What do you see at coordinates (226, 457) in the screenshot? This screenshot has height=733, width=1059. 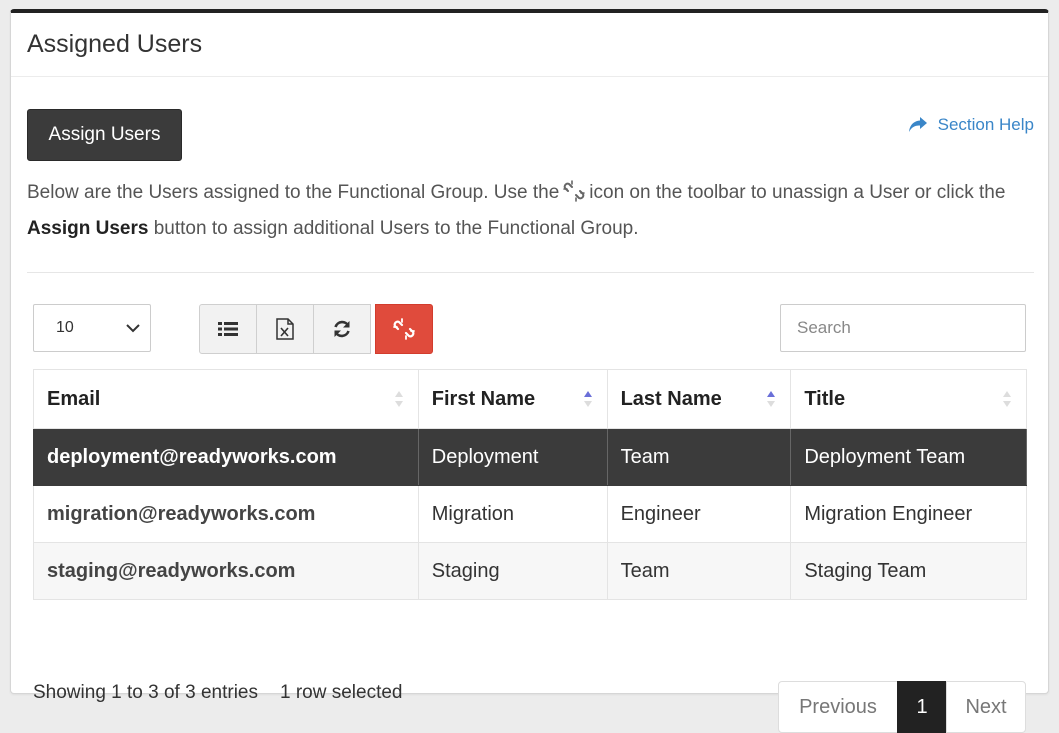 I see `cell-email: deployment@readyworks.com` at bounding box center [226, 457].